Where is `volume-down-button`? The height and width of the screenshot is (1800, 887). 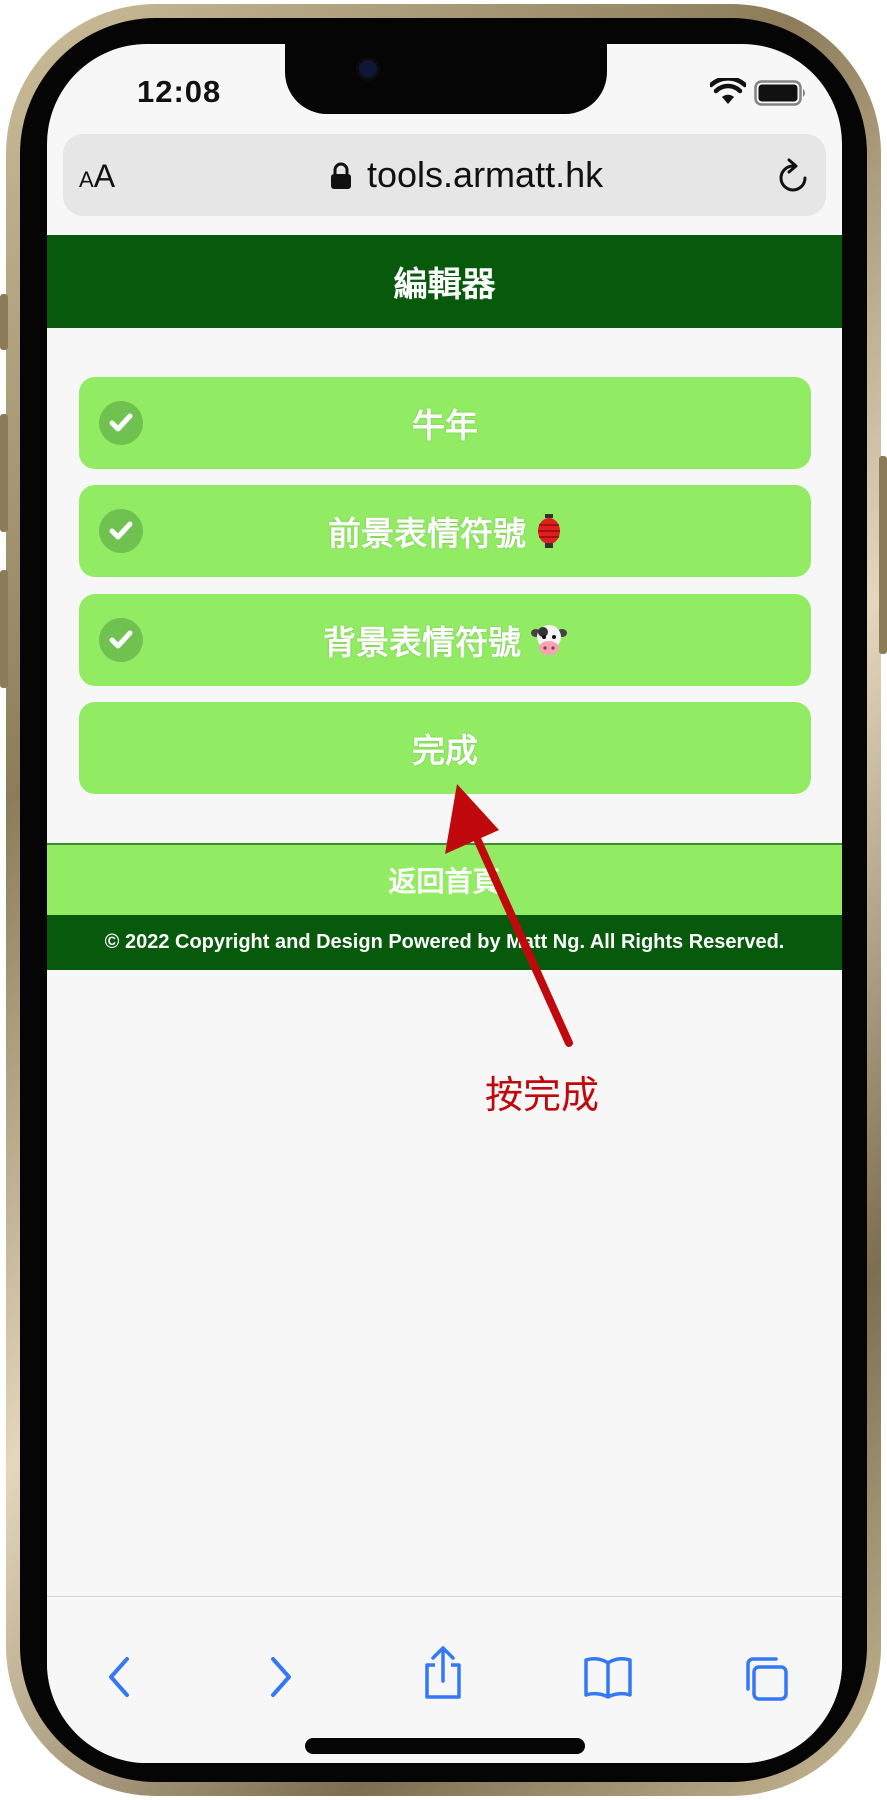 volume-down-button is located at coordinates (4, 629).